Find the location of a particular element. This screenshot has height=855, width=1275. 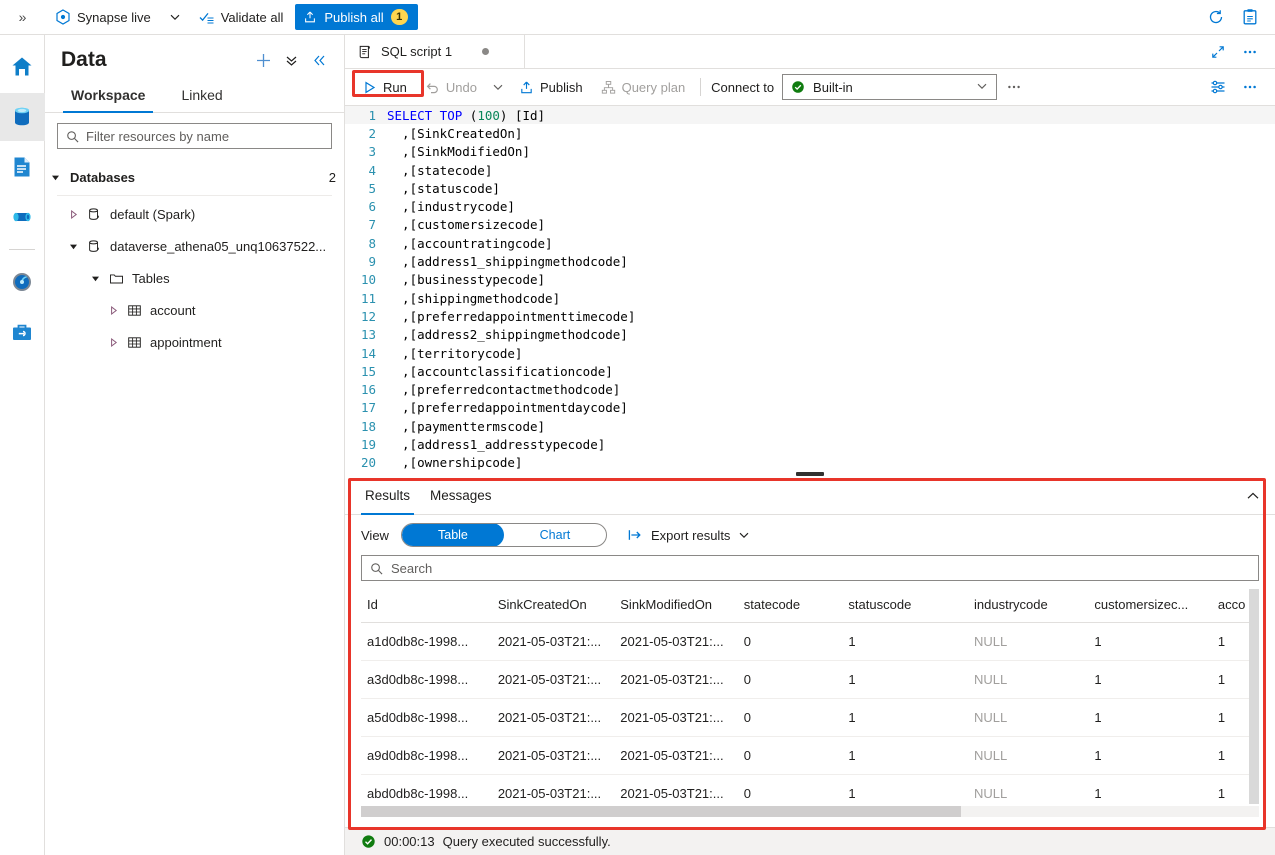

column-header: SinkCreatedOn is located at coordinates (553, 606).